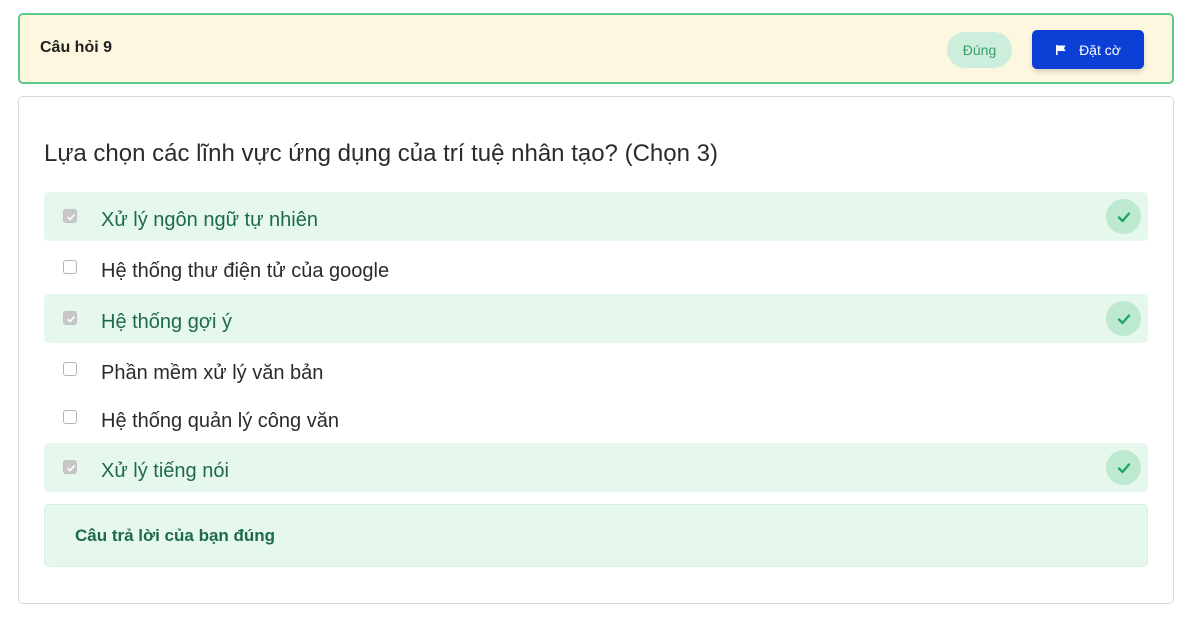 The image size is (1201, 624). I want to click on flag-button: Đặt cờ, so click(1088, 49).